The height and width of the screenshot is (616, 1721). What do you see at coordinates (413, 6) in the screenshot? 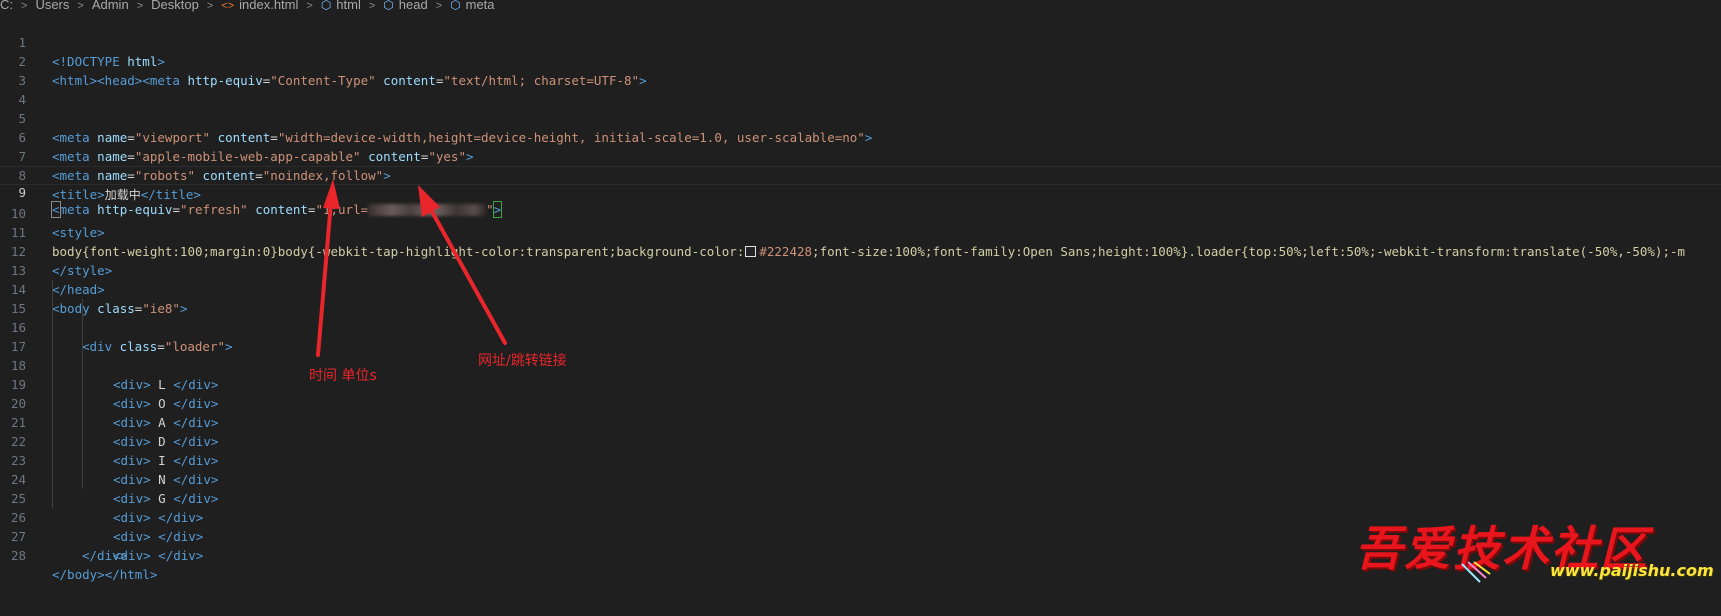
I see `breadcrumb-head-label: head` at bounding box center [413, 6].